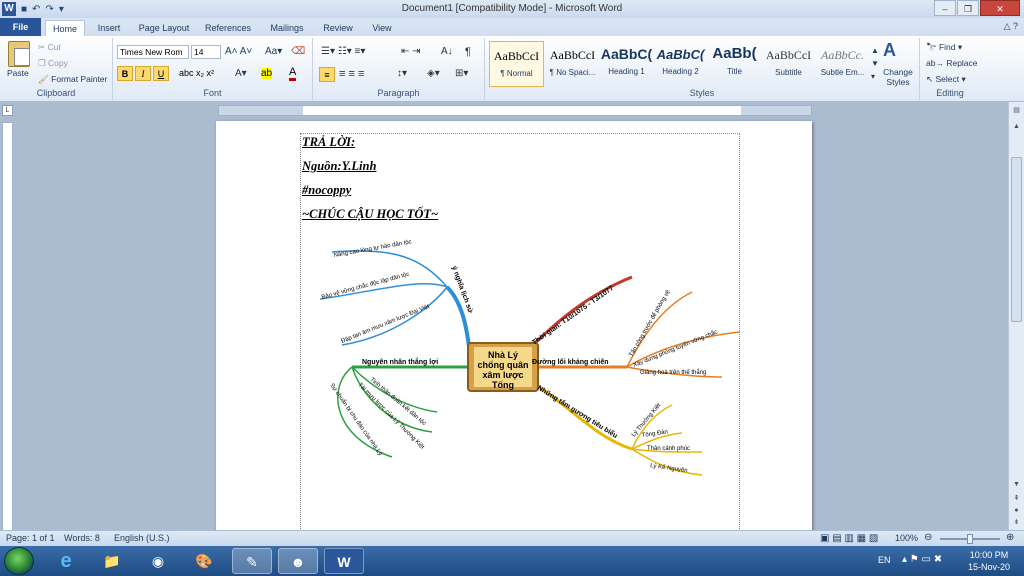 The width and height of the screenshot is (1024, 576). What do you see at coordinates (161, 73) in the screenshot?
I see `underline-button: U` at bounding box center [161, 73].